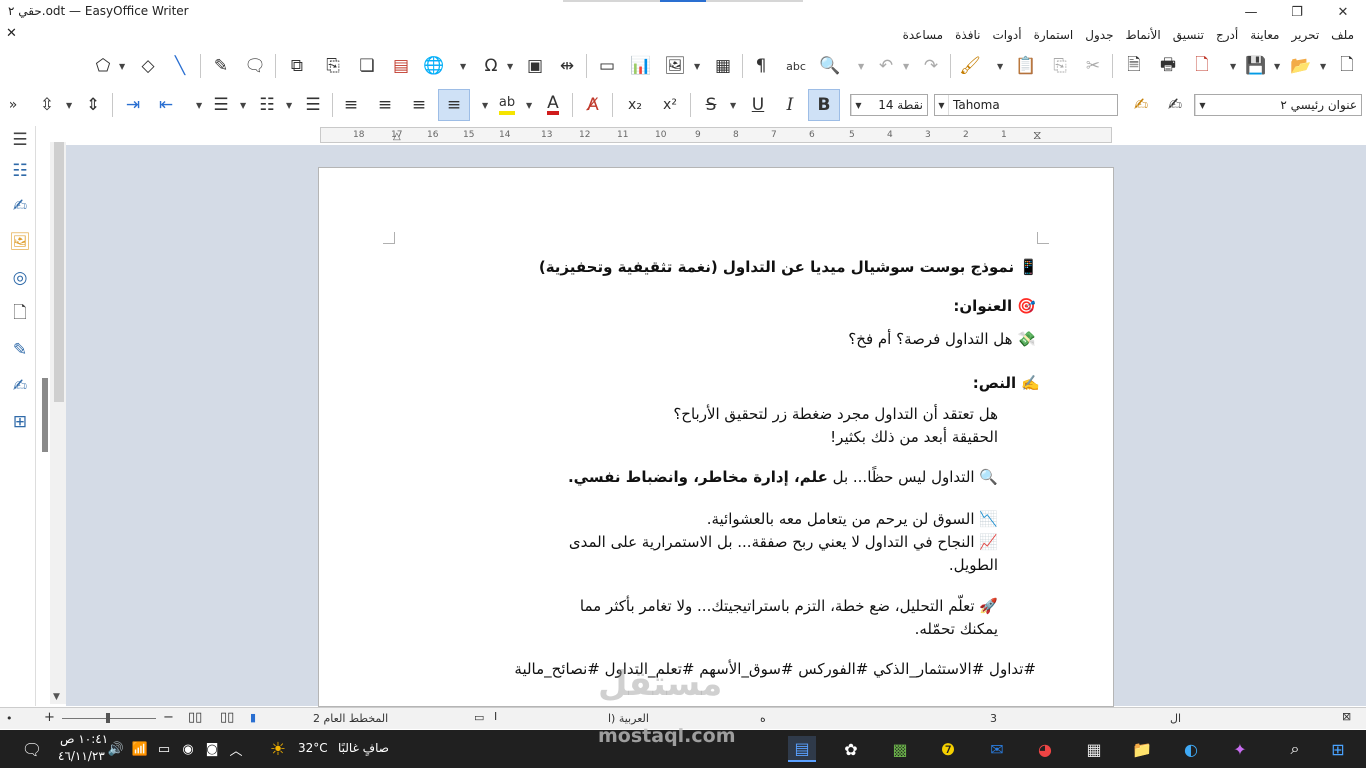  What do you see at coordinates (1142, 749) in the screenshot?
I see `file-explorer-taskbar-icon: 📁` at bounding box center [1142, 749].